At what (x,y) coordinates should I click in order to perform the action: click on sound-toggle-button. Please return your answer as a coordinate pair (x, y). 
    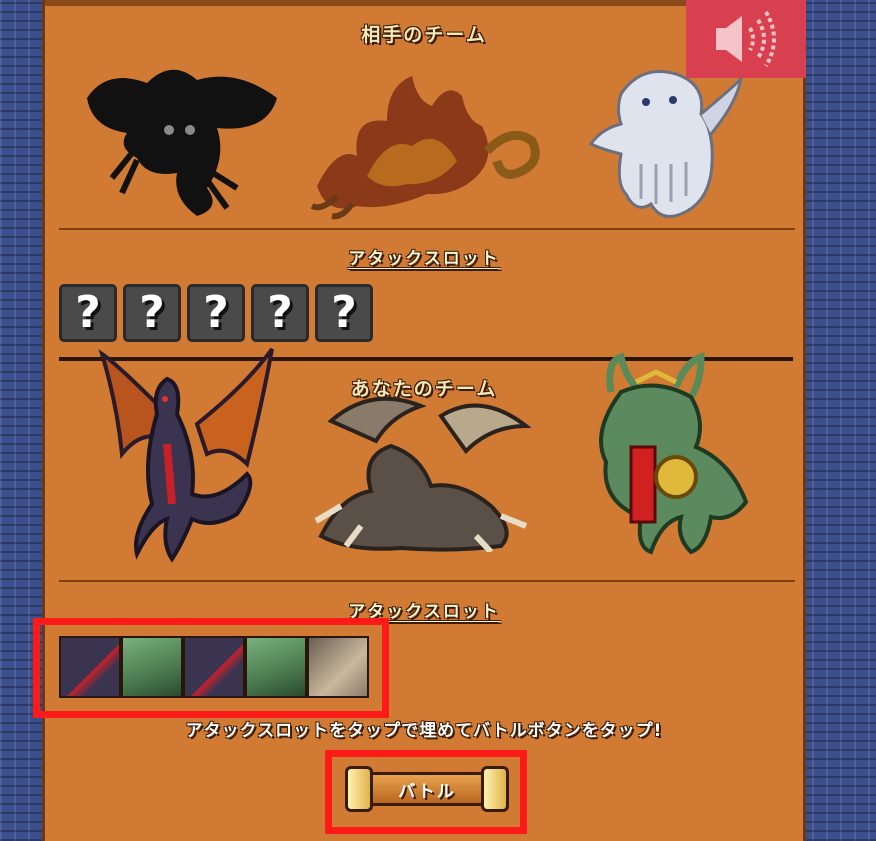
    Looking at the image, I should click on (746, 39).